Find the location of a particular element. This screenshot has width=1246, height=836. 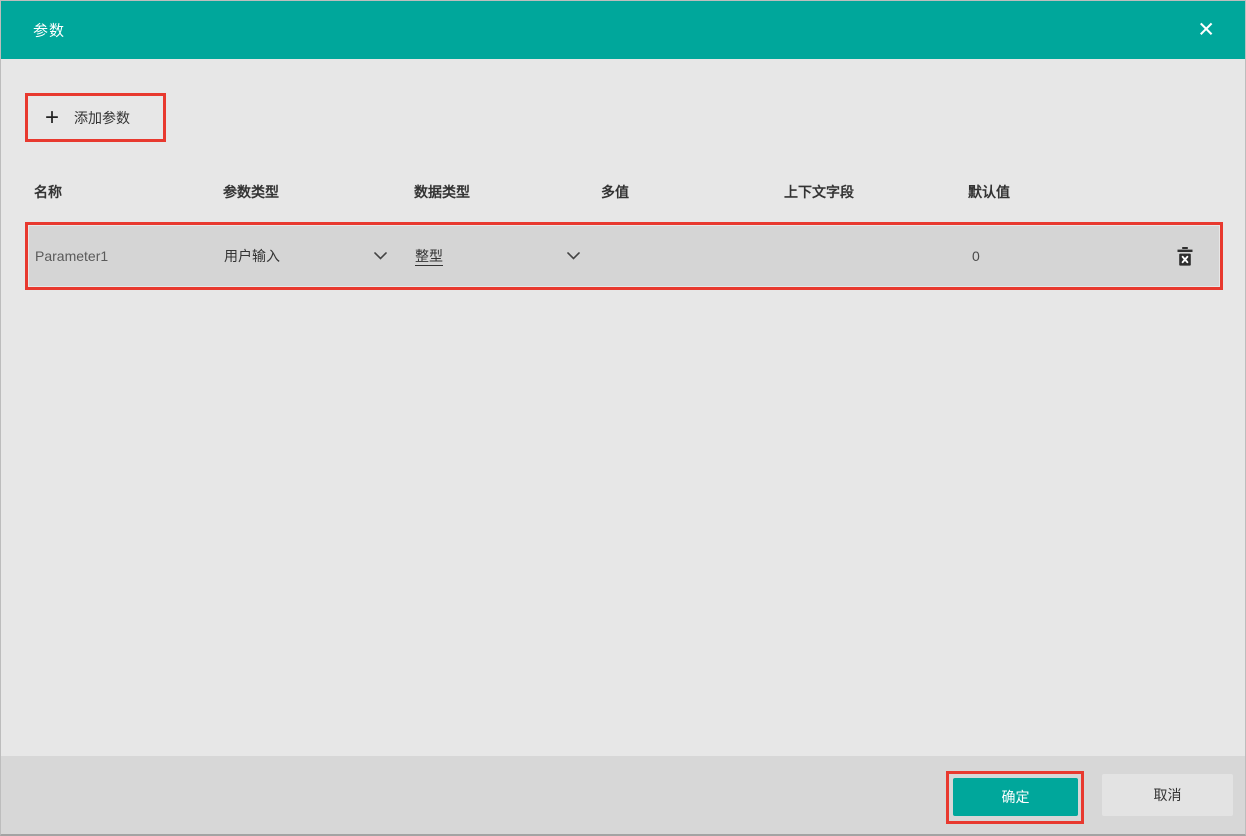

parameter-row-highlight: Parameter1 用户输入 整型 0 is located at coordinates (624, 256).